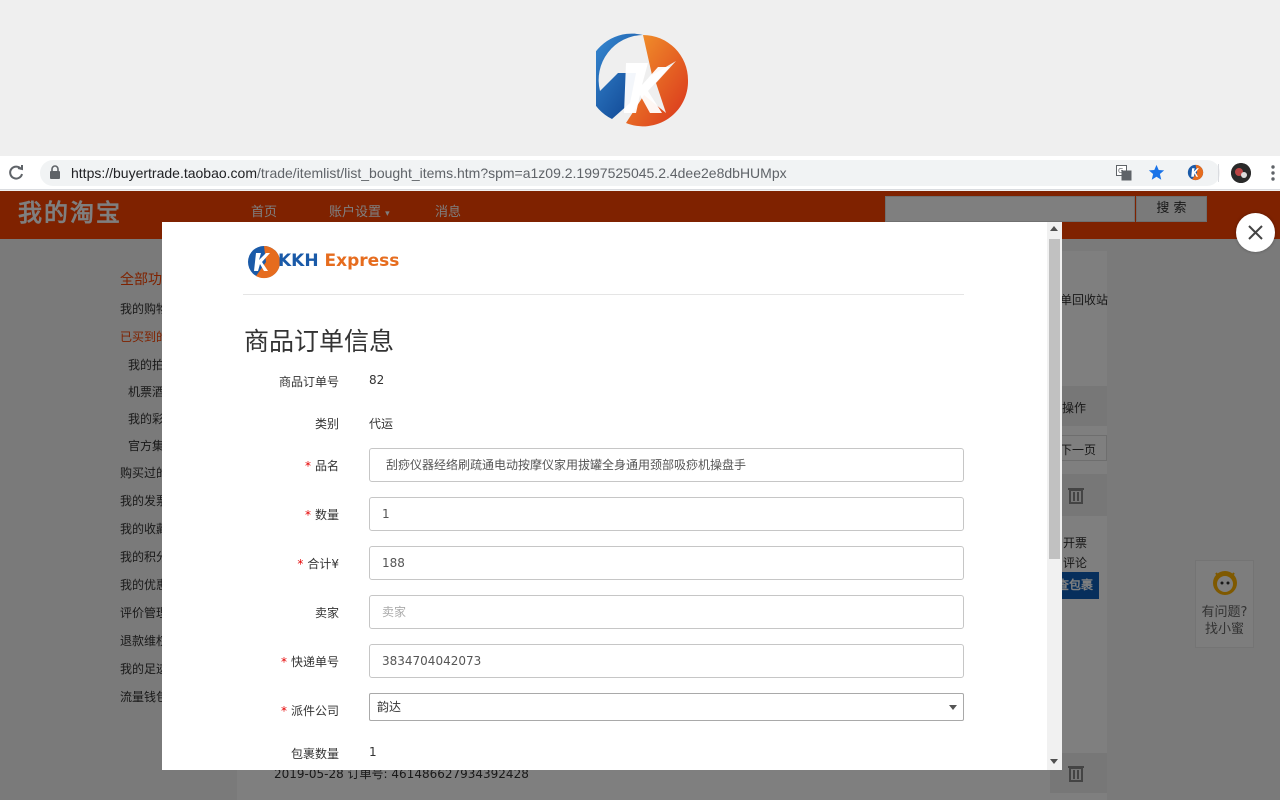 The height and width of the screenshot is (800, 1280). What do you see at coordinates (1195, 172) in the screenshot?
I see `kkh-extension-icon` at bounding box center [1195, 172].